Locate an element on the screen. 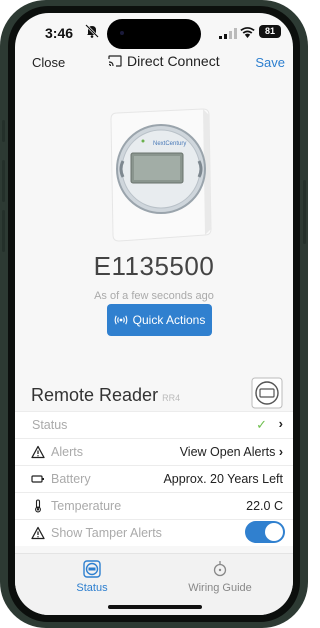 This screenshot has width=320, height=628. quick-actions-label: Quick Actions is located at coordinates (169, 320).